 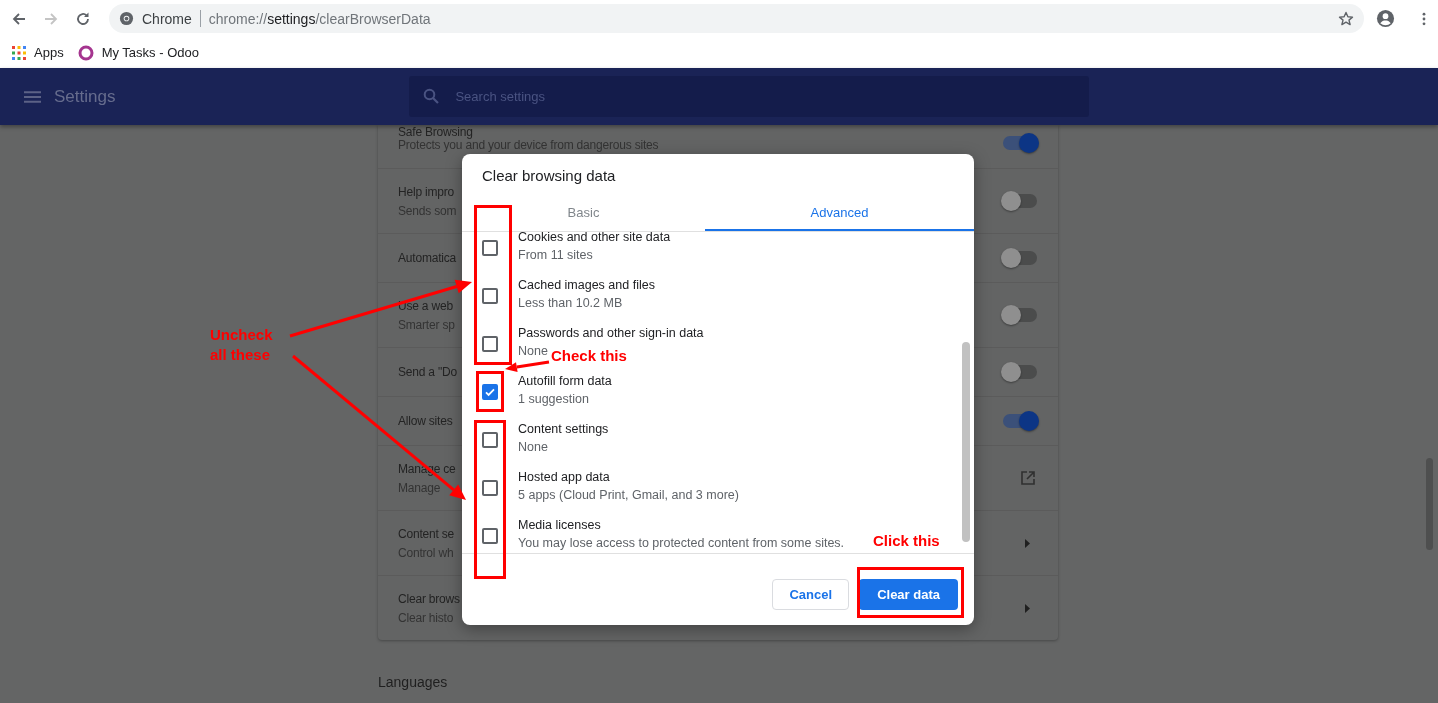 What do you see at coordinates (319, 18) in the screenshot?
I see `url-text: chrome://settings/clearBrowserData` at bounding box center [319, 18].